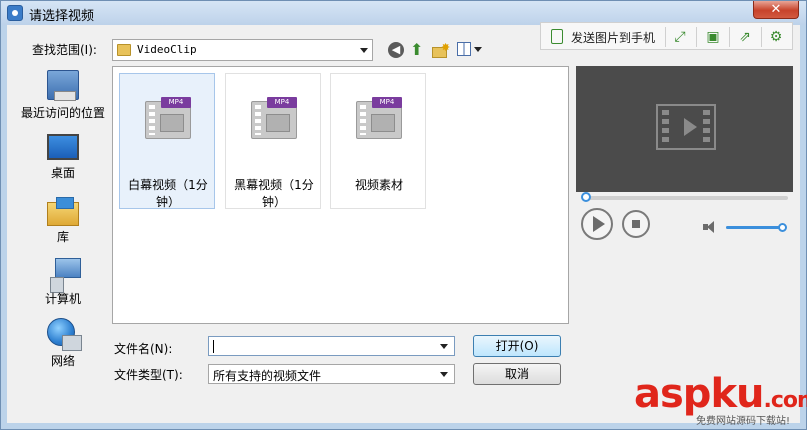  I want to click on preview-toolbar: 发送图片到手机 ⤢ ▣ ⇗ ⚙, so click(666, 36).